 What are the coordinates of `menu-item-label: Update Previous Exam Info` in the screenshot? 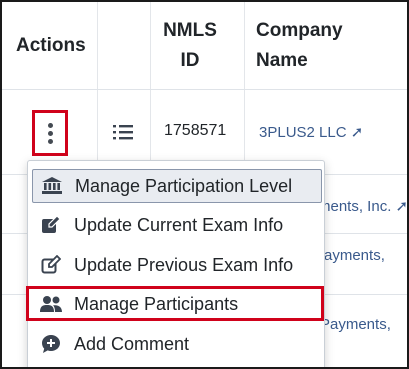 It's located at (184, 264).